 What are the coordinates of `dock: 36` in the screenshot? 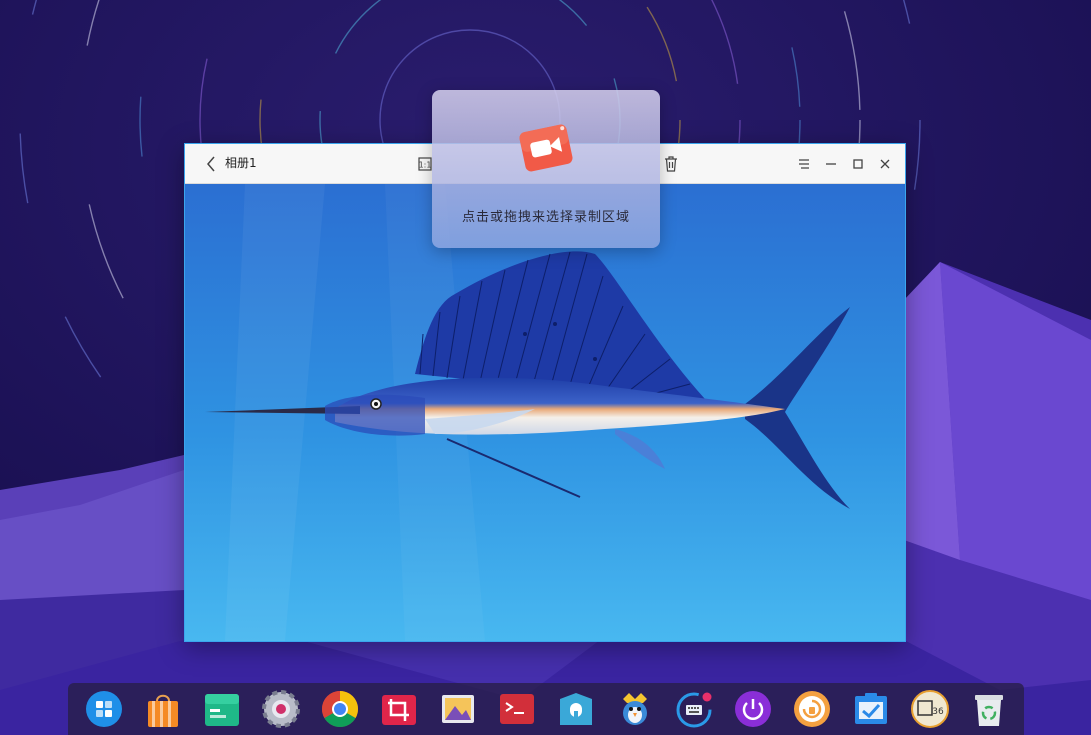 It's located at (546, 709).